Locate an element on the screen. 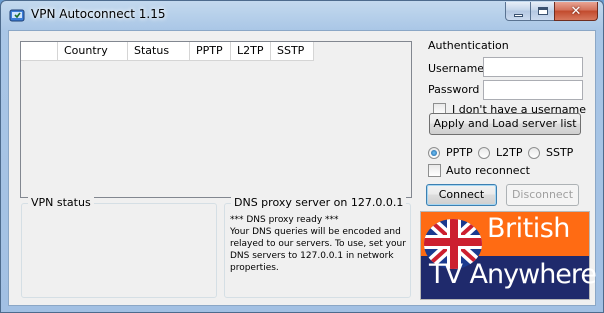 This screenshot has width=604, height=313. minimize-button is located at coordinates (518, 11).